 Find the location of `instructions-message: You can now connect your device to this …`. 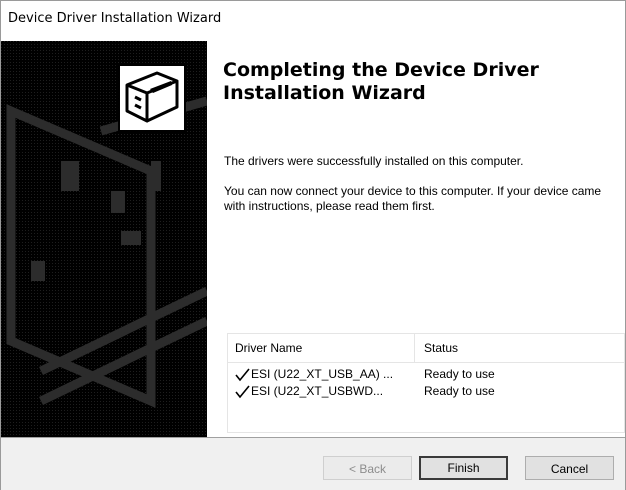

instructions-message: You can now connect your device to this … is located at coordinates (413, 198).